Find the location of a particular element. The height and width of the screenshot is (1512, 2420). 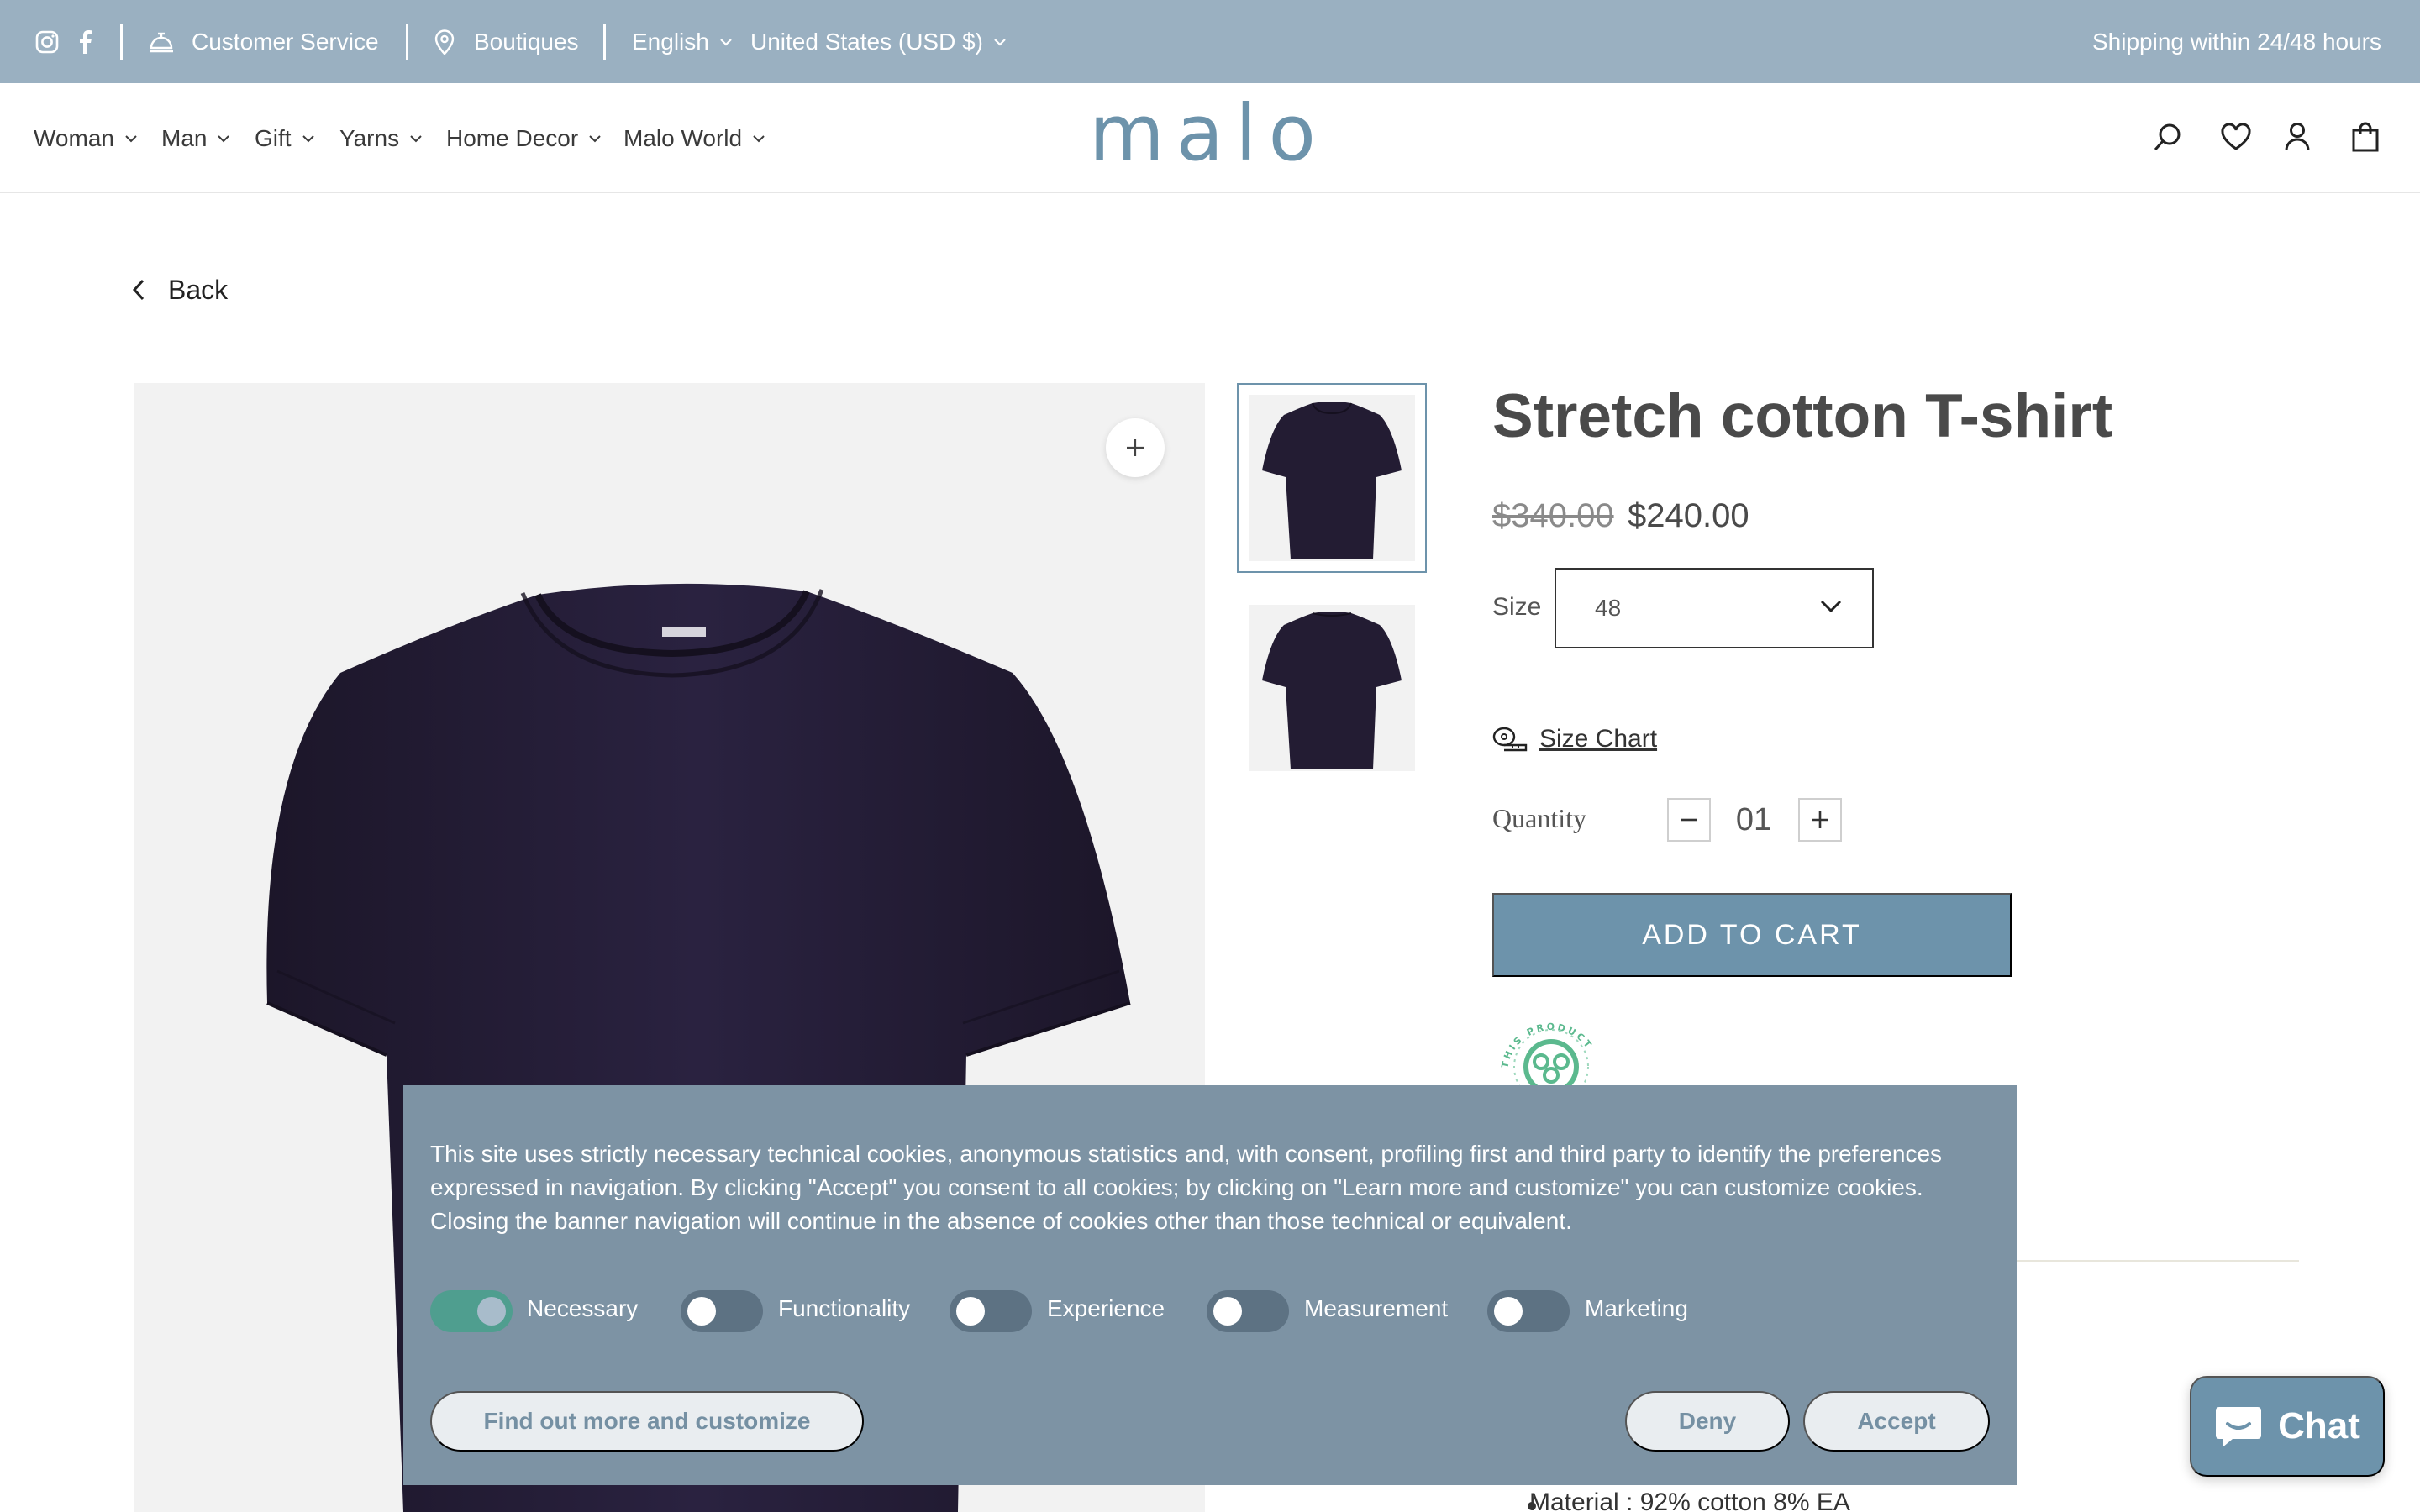

material-bullet: Material : 92% cotton 8% EA is located at coordinates (1689, 1500).